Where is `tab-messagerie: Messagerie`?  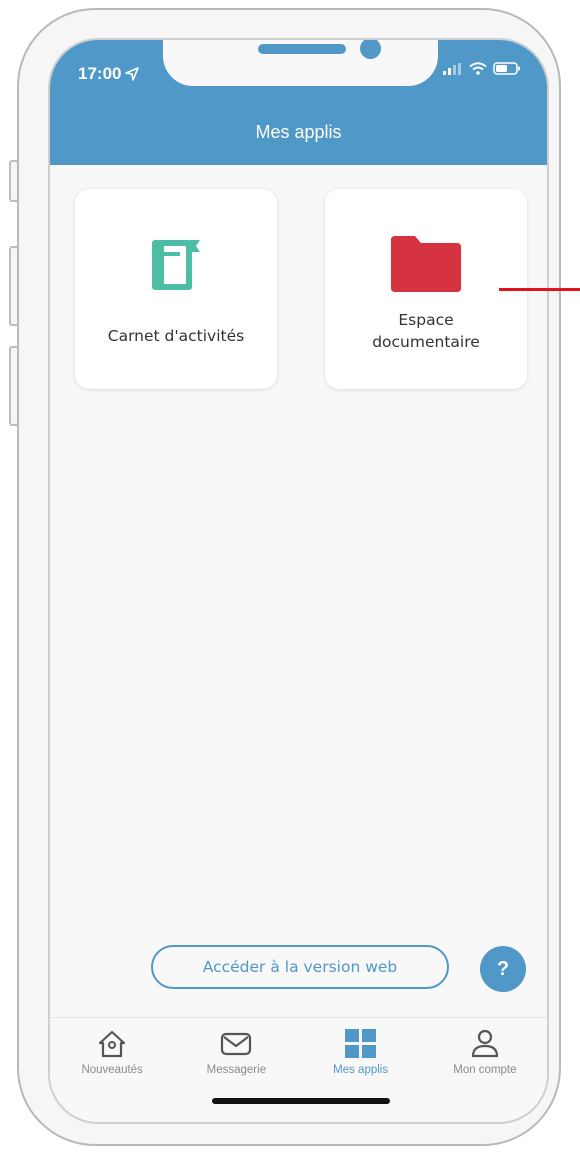
tab-messagerie: Messagerie is located at coordinates (236, 1054).